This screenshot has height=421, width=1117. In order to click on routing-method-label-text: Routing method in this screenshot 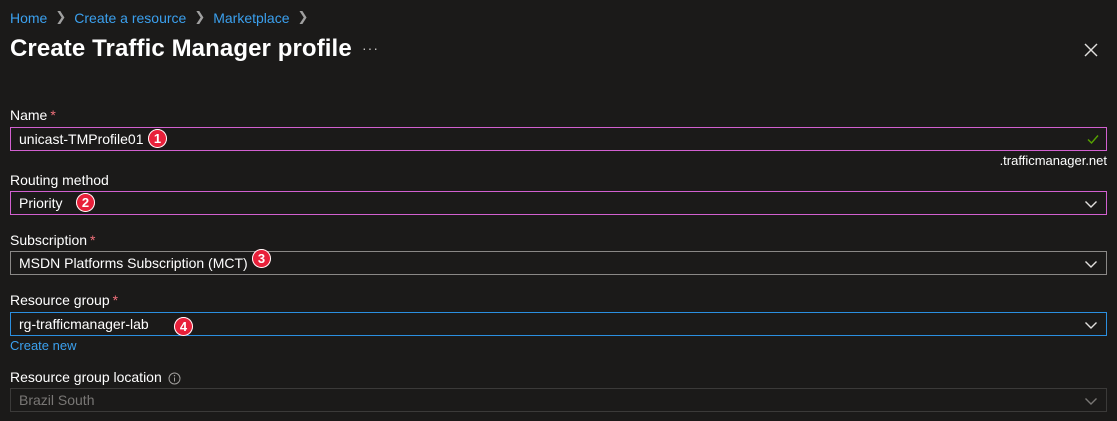, I will do `click(59, 180)`.